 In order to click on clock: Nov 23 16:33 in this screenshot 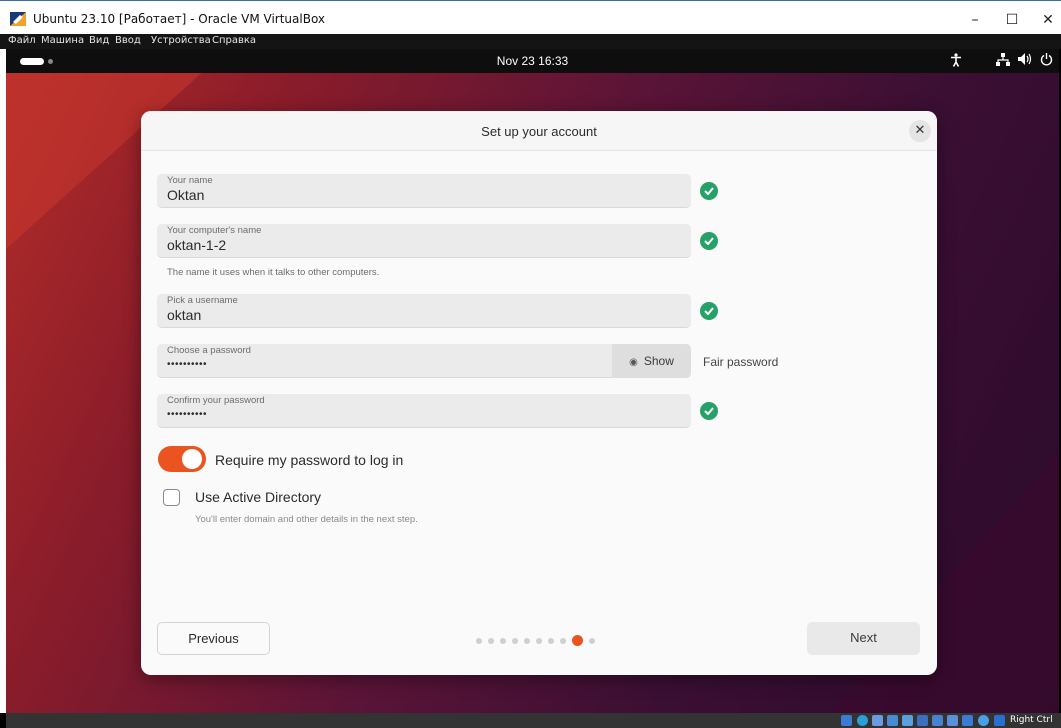, I will do `click(532, 61)`.